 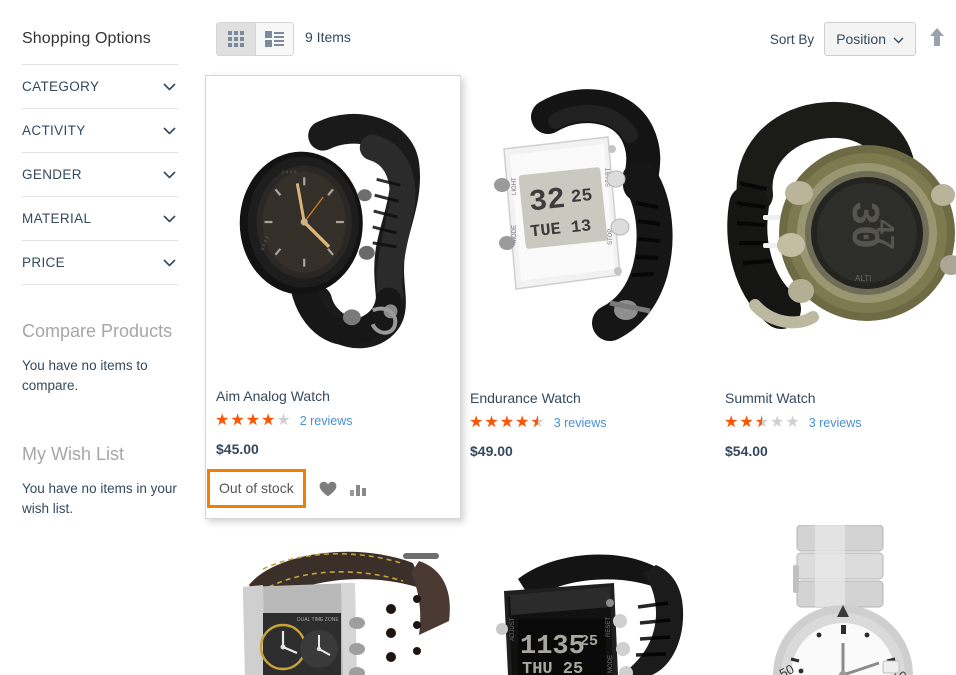 What do you see at coordinates (85, 375) in the screenshot?
I see `compare-products-empty-text: You have no items to compare.` at bounding box center [85, 375].